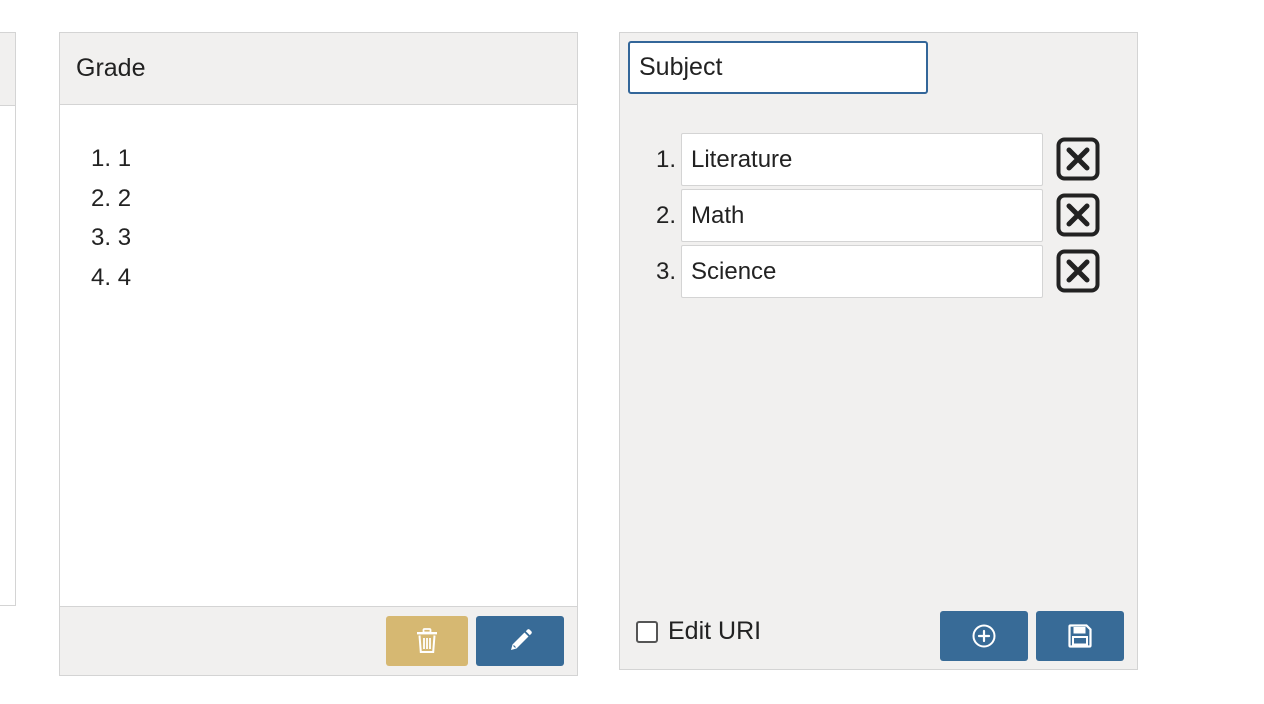  I want to click on plus-circle-icon, so click(984, 636).